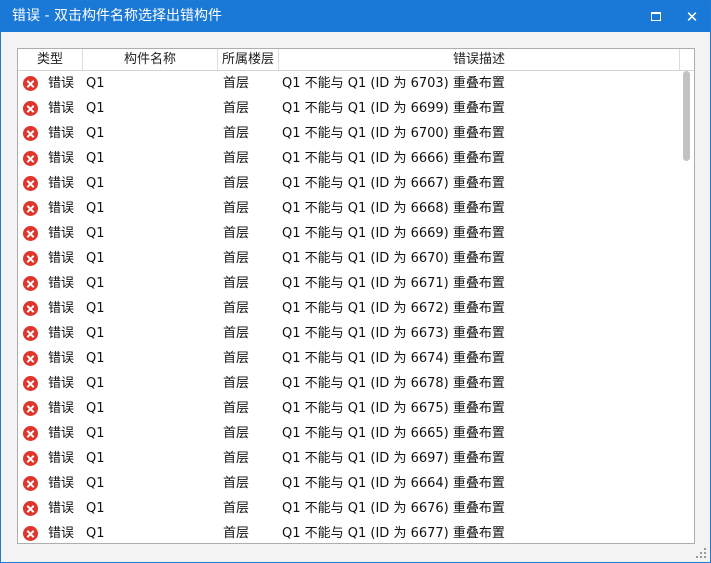 This screenshot has height=563, width=711. I want to click on row-description: Q1 不能与 Q1 (ID 为 6670) 重叠布置, so click(393, 258).